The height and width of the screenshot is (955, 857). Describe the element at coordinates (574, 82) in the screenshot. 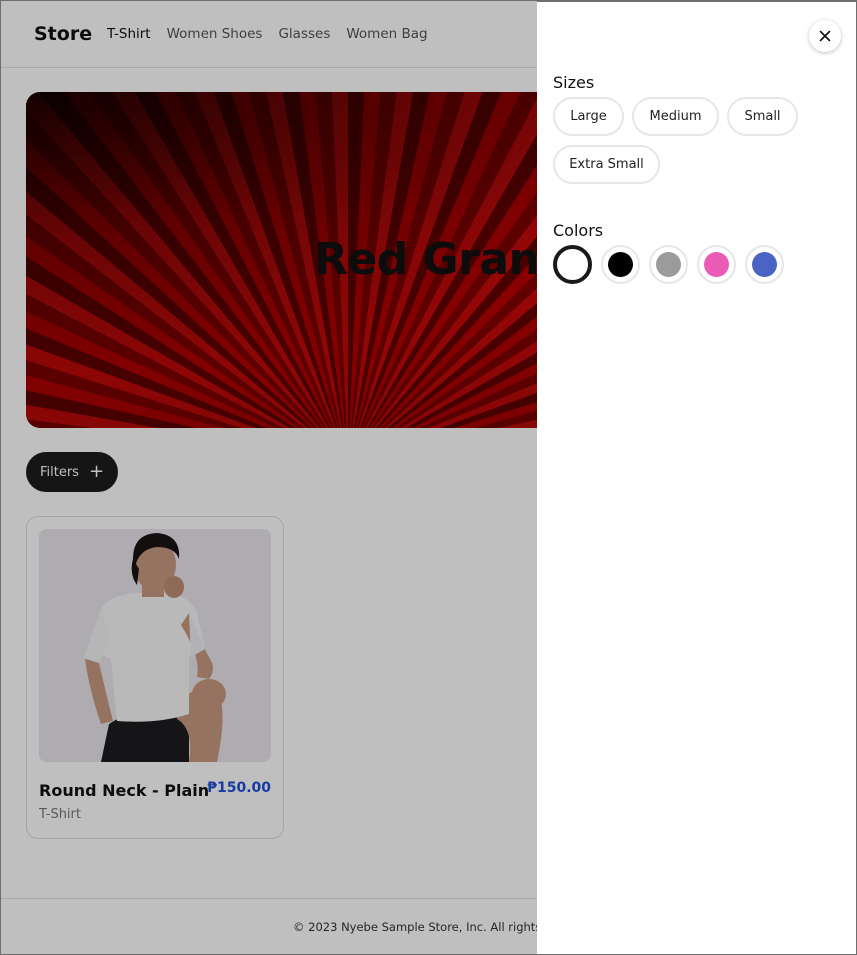

I see `sizes-title: Sizes` at that location.